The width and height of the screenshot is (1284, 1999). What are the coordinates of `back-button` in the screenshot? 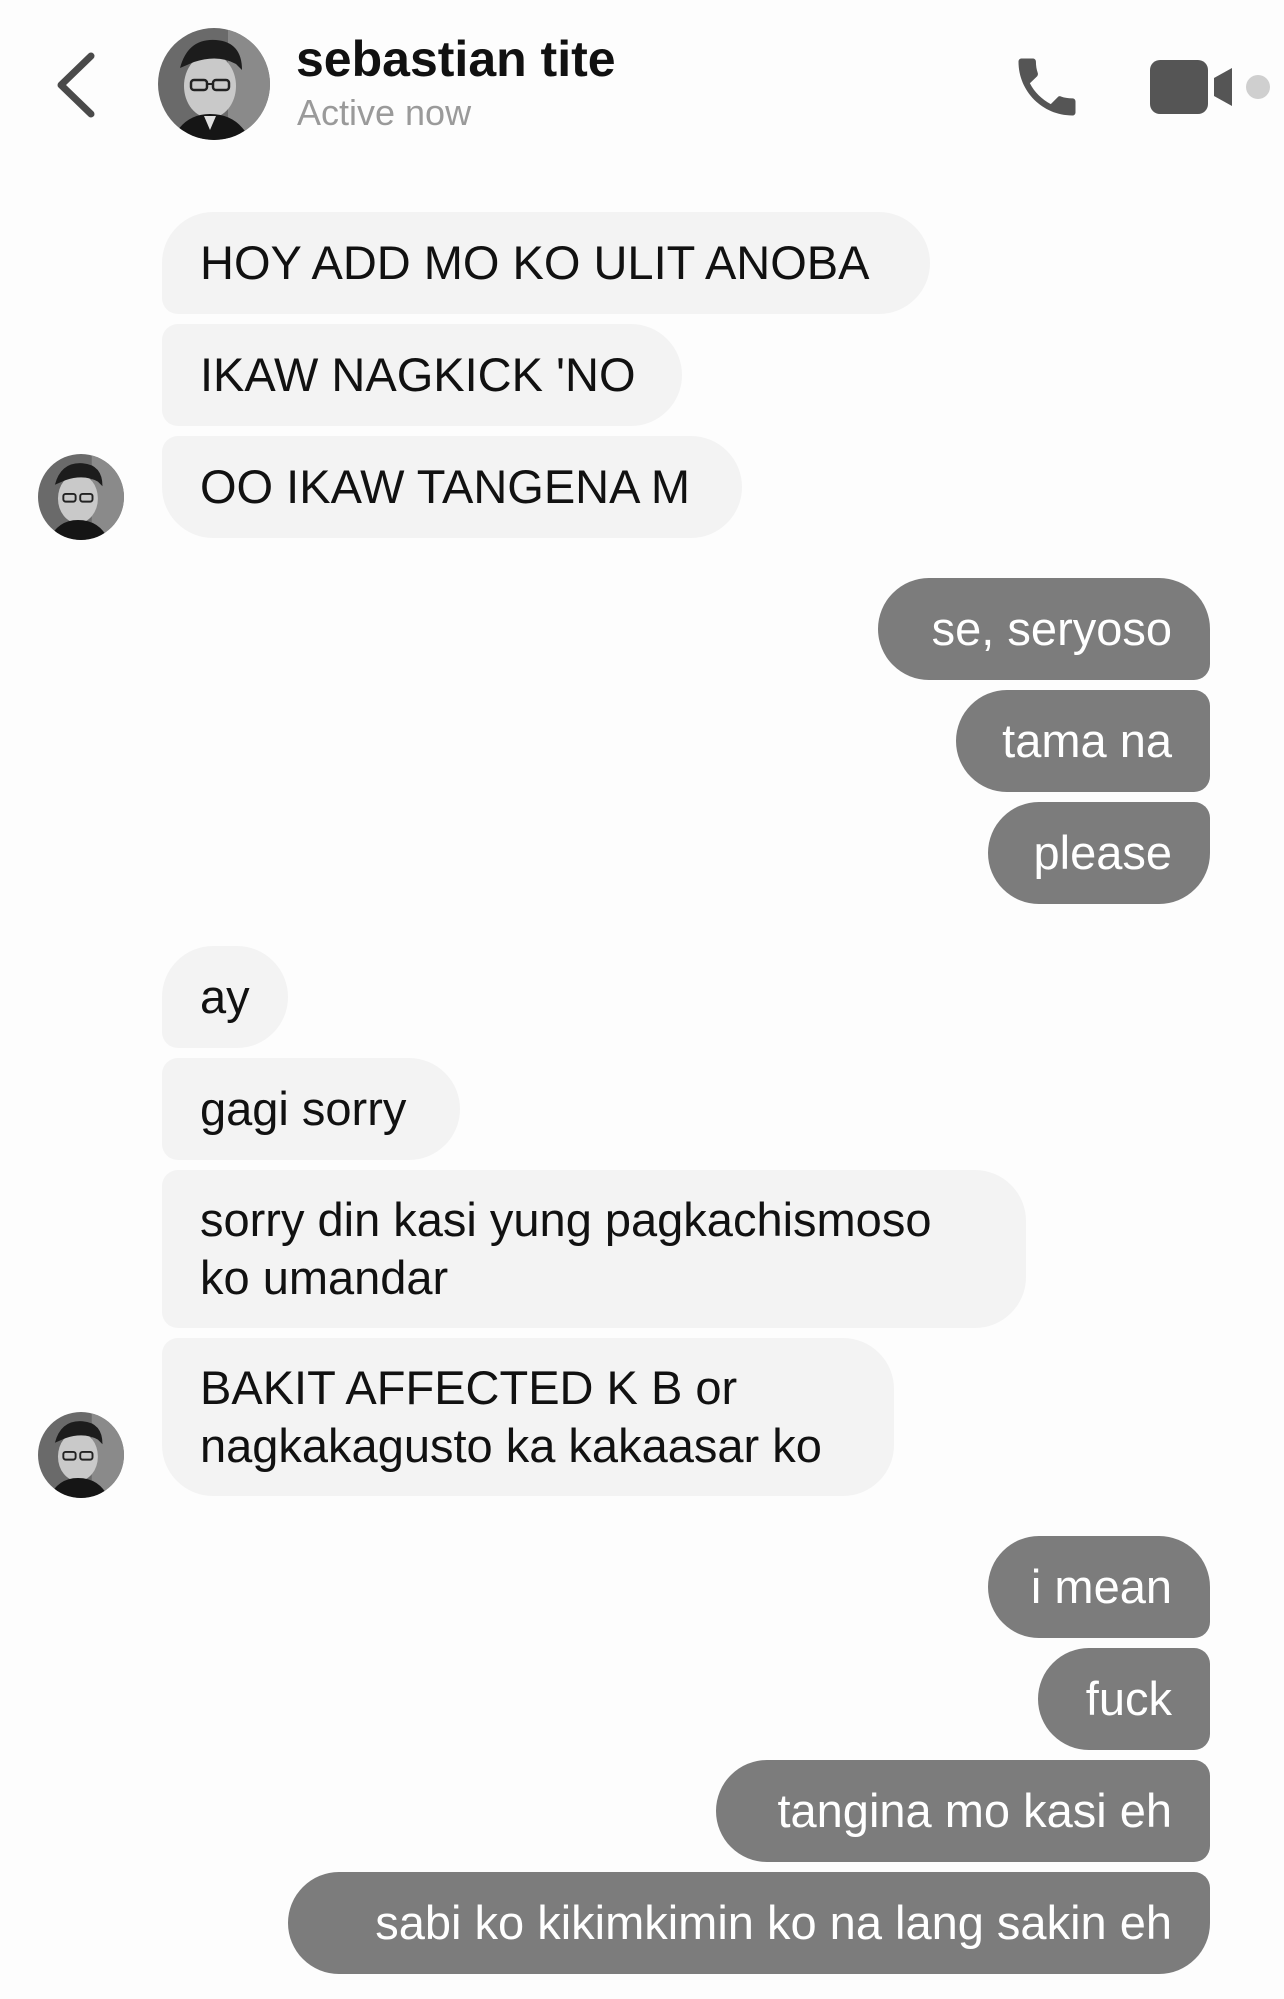 It's located at (75, 85).